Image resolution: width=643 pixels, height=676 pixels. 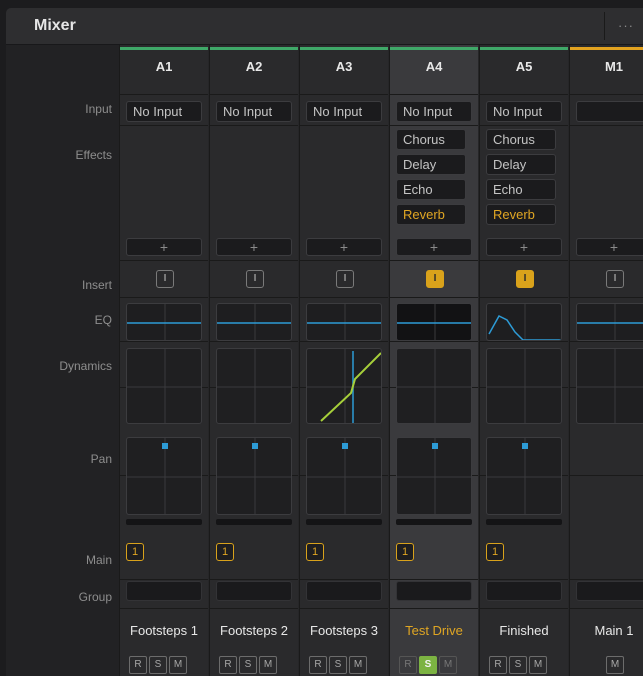 What do you see at coordinates (164, 630) in the screenshot?
I see `track-name: Footsteps 1` at bounding box center [164, 630].